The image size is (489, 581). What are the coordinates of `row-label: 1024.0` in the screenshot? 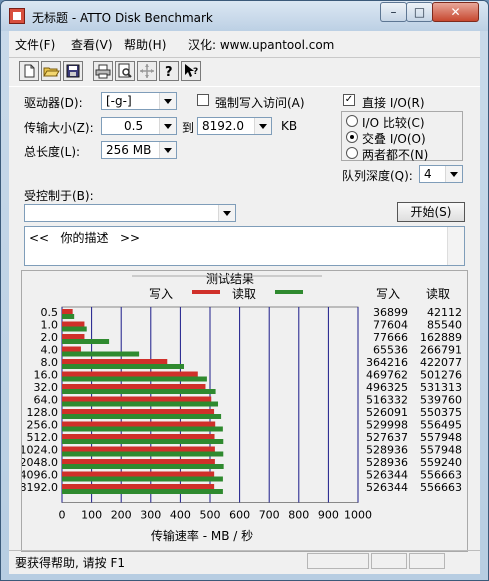 It's located at (40, 450).